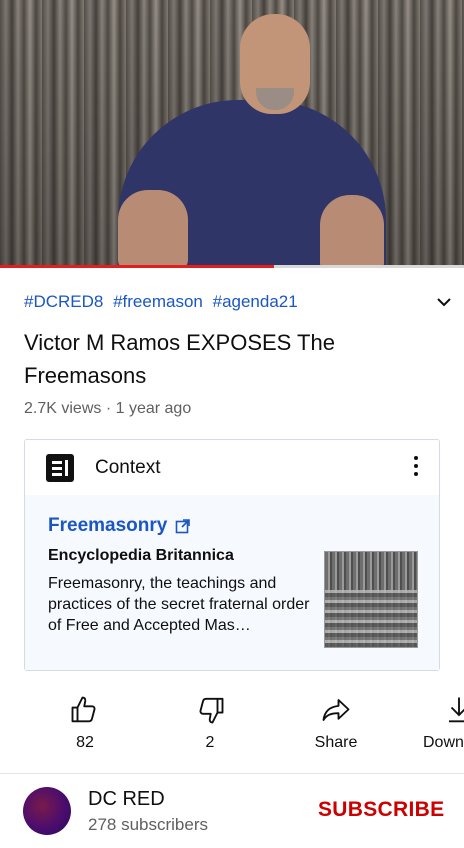 This screenshot has width=464, height=848. What do you see at coordinates (232, 773) in the screenshot?
I see `divider` at bounding box center [232, 773].